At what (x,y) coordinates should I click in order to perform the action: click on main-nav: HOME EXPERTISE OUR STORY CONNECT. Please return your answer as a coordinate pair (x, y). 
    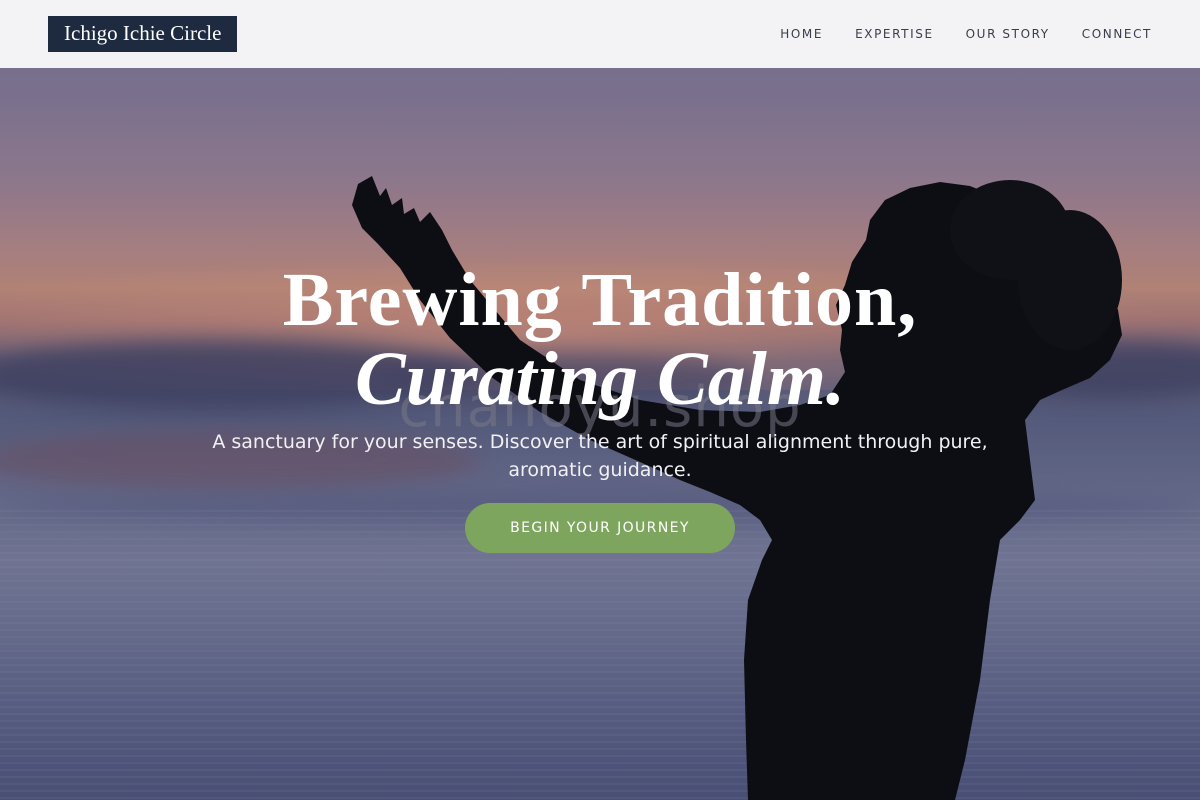
    Looking at the image, I should click on (950, 34).